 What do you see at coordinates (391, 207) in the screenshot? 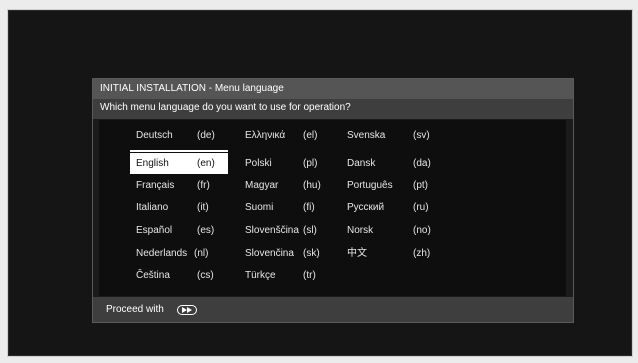
I see `language-option-ru: Русский (ru)` at bounding box center [391, 207].